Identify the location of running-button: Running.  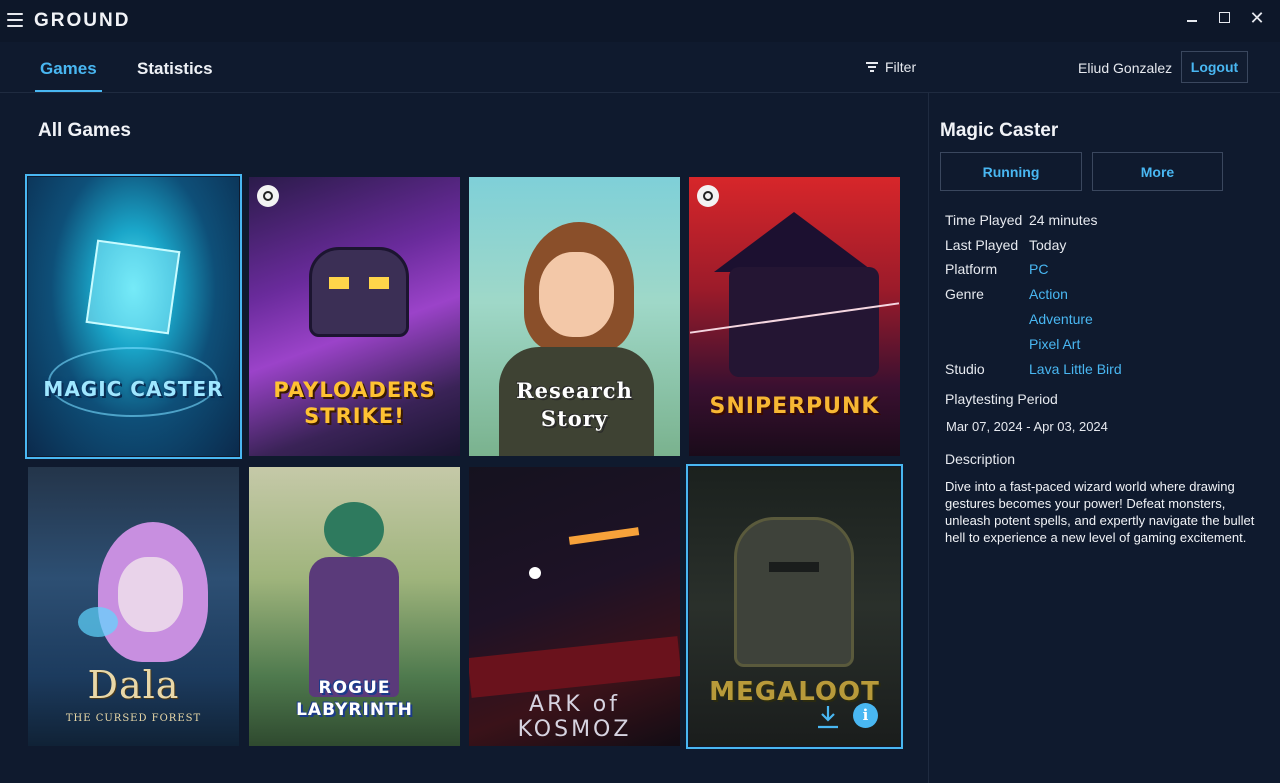
(1011, 171).